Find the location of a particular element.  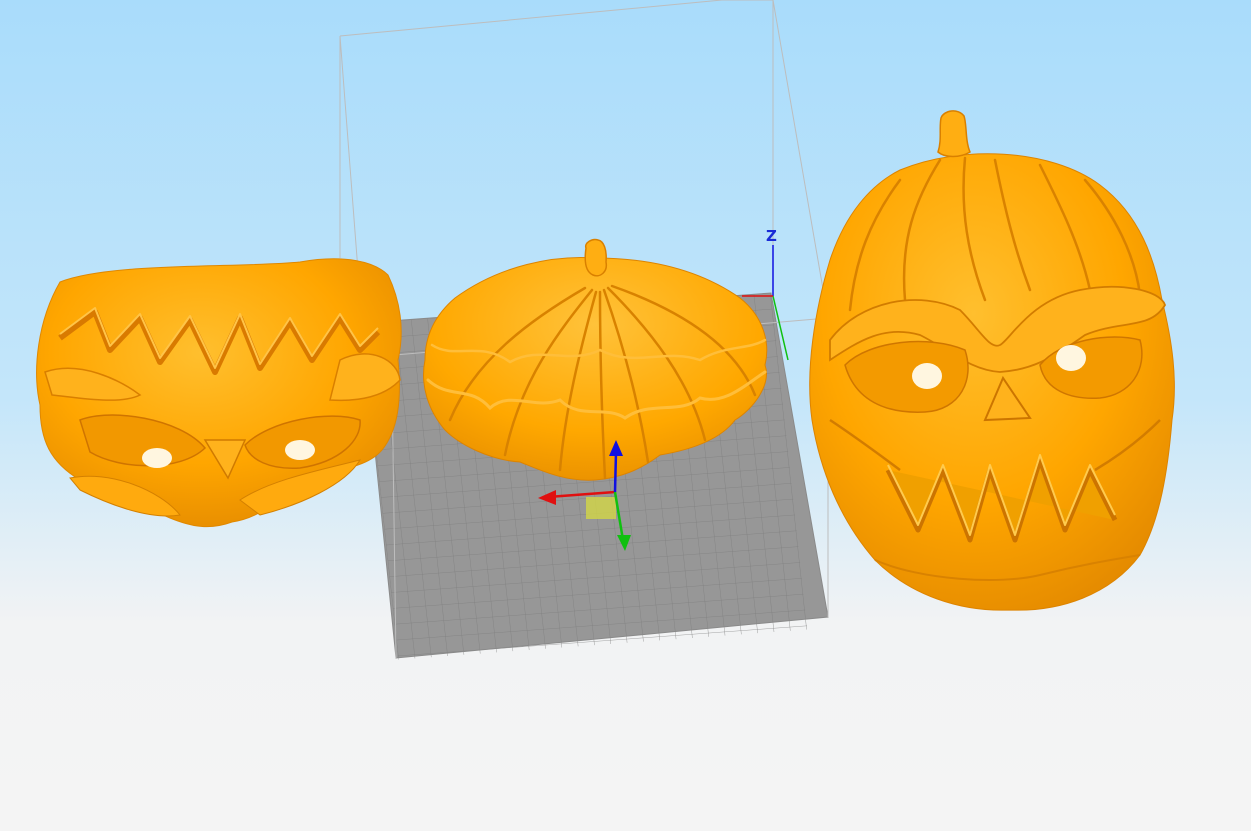

left-eye-hole is located at coordinates (927, 376).